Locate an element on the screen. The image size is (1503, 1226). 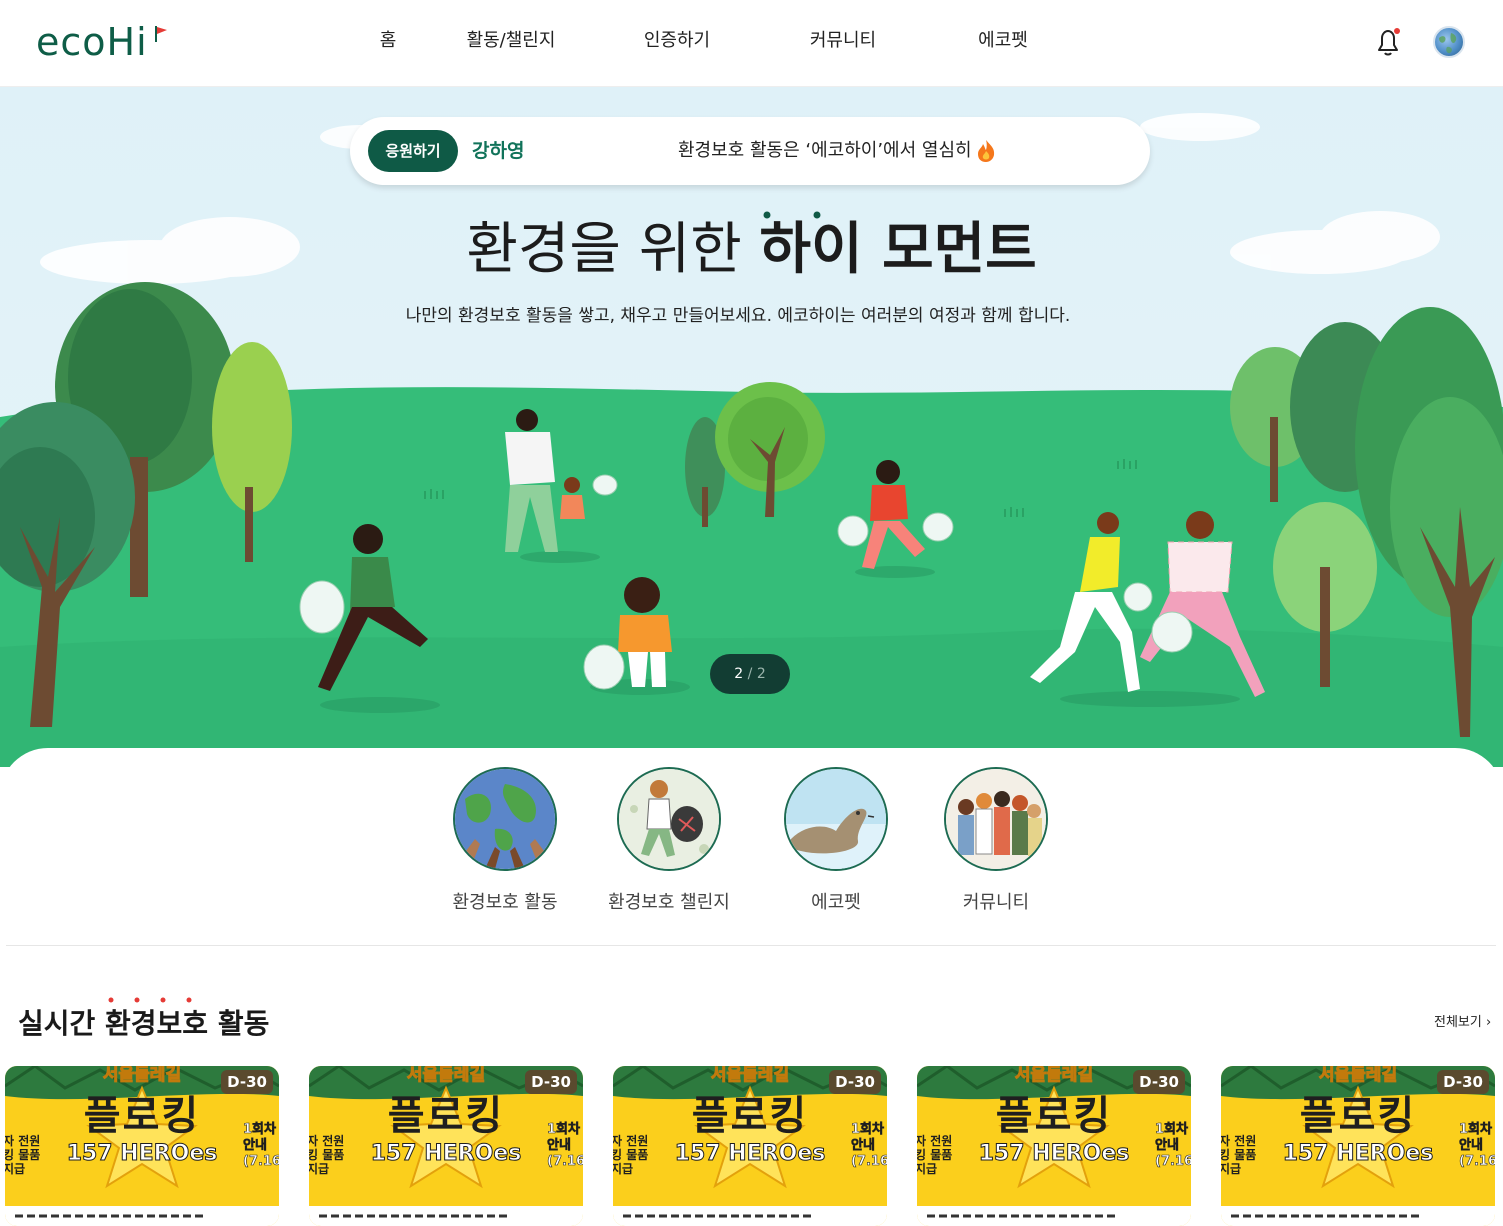
chevron-right-icon: › is located at coordinates (1488, 1022).